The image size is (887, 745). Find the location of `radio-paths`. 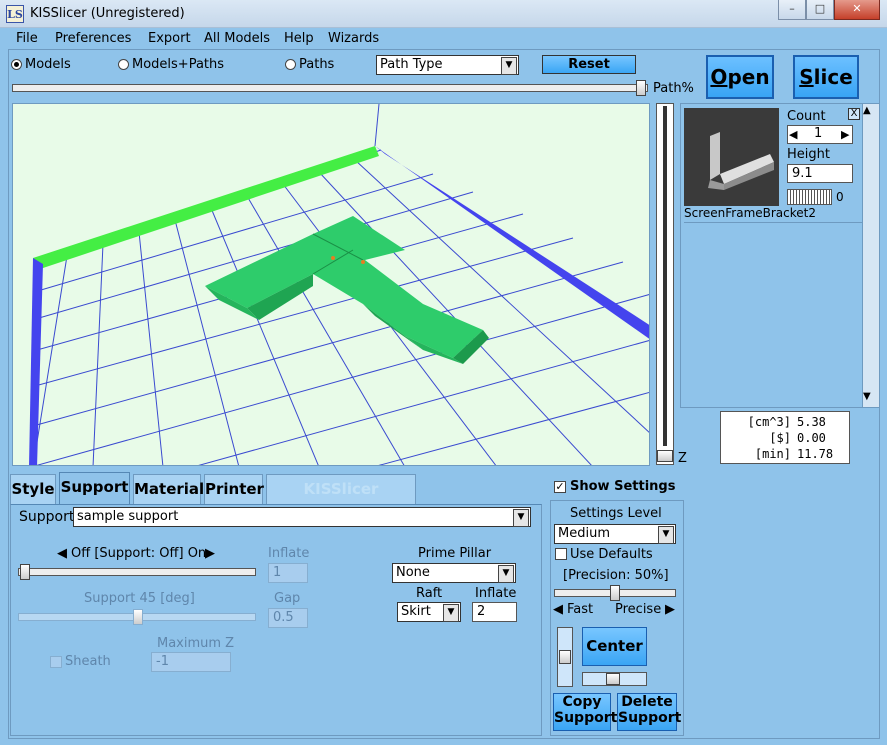

radio-paths is located at coordinates (290, 64).